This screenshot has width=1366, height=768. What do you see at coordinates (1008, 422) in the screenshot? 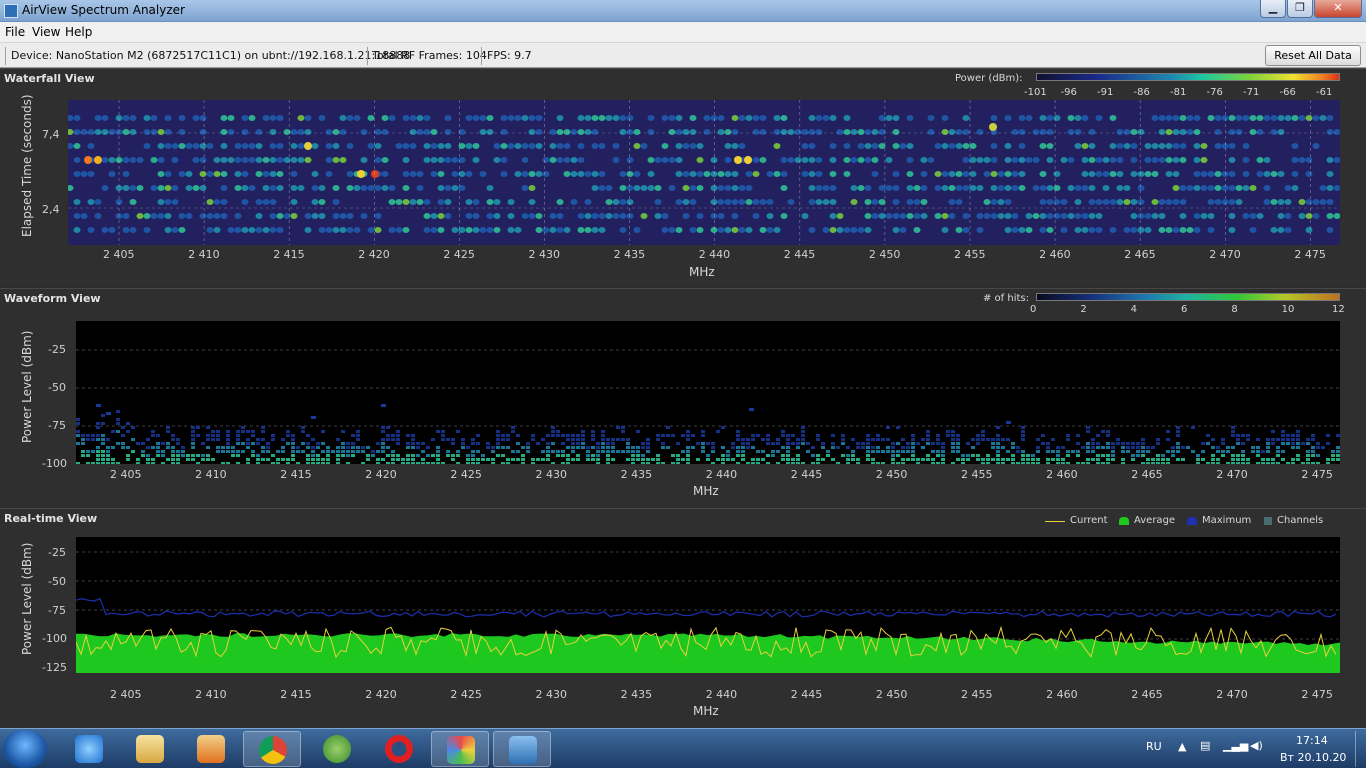
I see `waveform-outlier` at bounding box center [1008, 422].